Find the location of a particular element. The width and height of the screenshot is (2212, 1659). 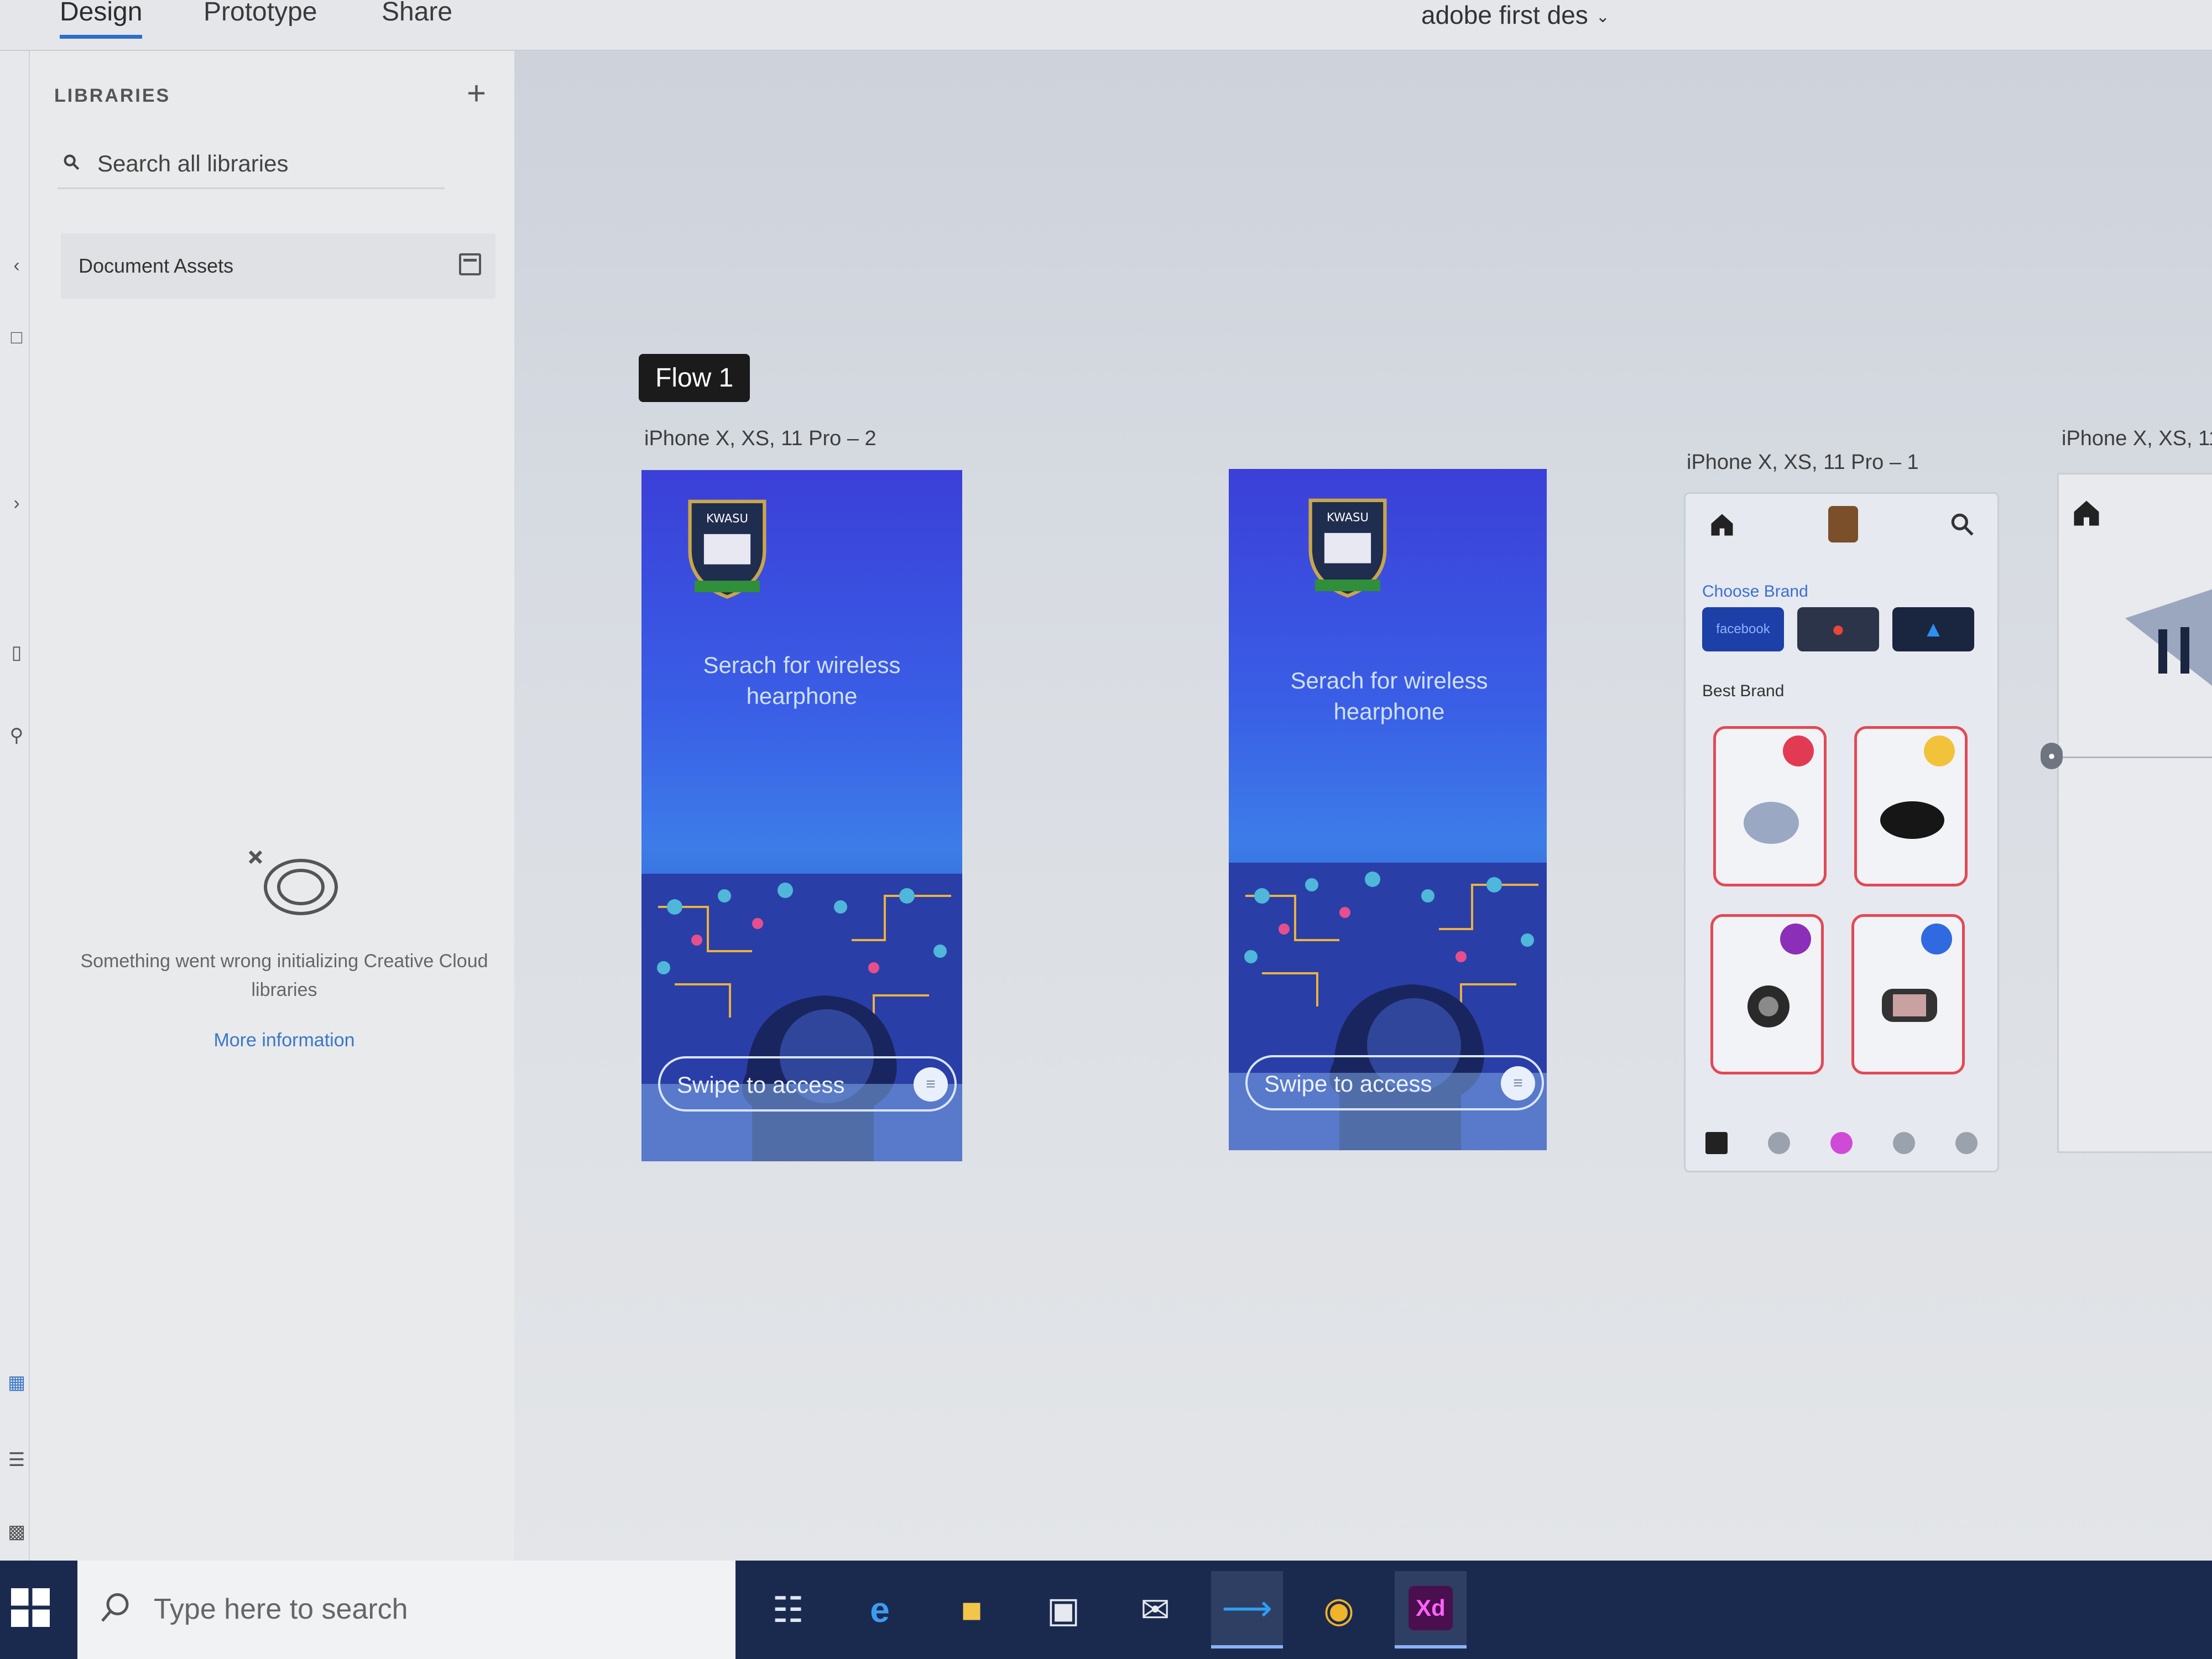

artboard-label: iPhone X, XS, 11 Pro – 2 is located at coordinates (761, 439).